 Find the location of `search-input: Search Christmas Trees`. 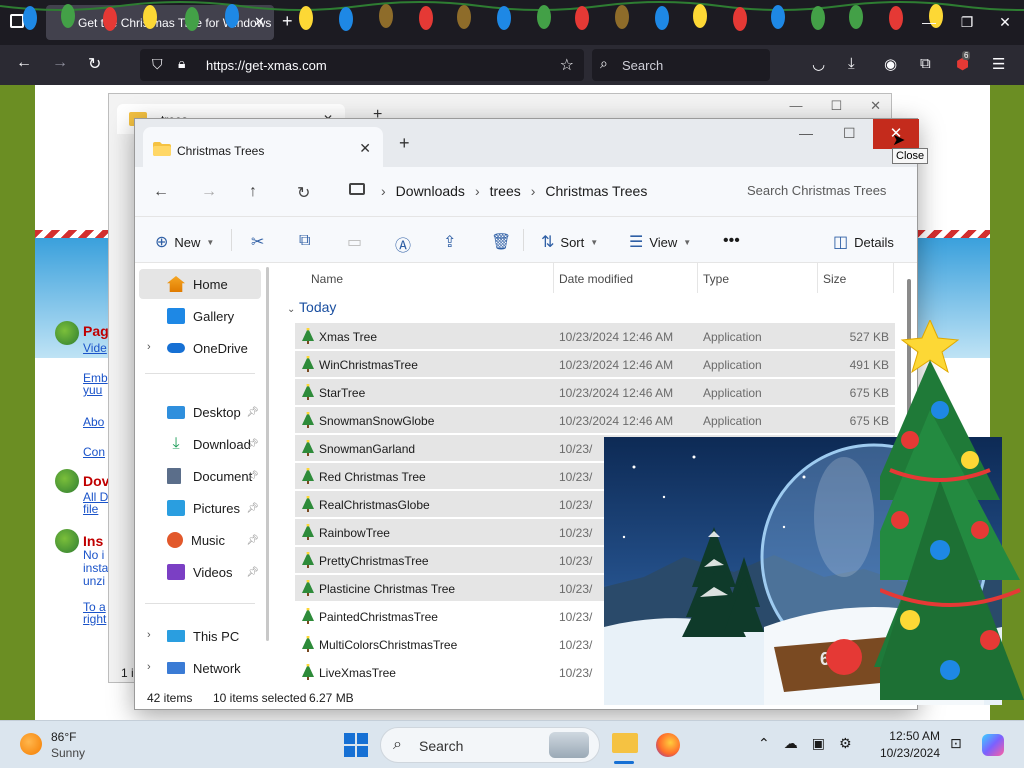

search-input: Search Christmas Trees is located at coordinates (822, 191).